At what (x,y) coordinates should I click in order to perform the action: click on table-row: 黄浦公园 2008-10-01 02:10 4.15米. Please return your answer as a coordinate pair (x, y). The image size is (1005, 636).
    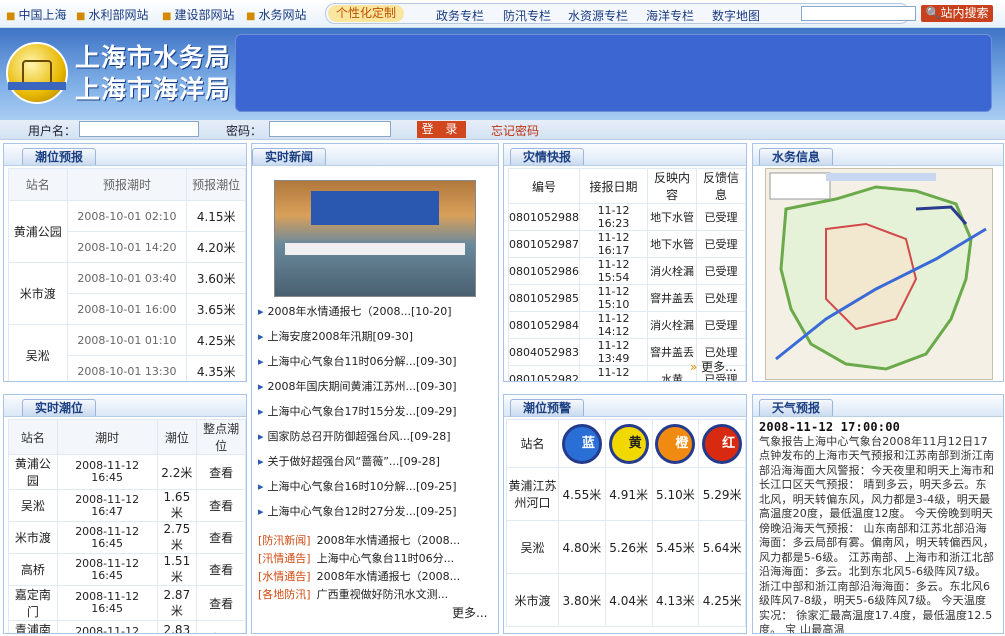
    Looking at the image, I should click on (127, 231).